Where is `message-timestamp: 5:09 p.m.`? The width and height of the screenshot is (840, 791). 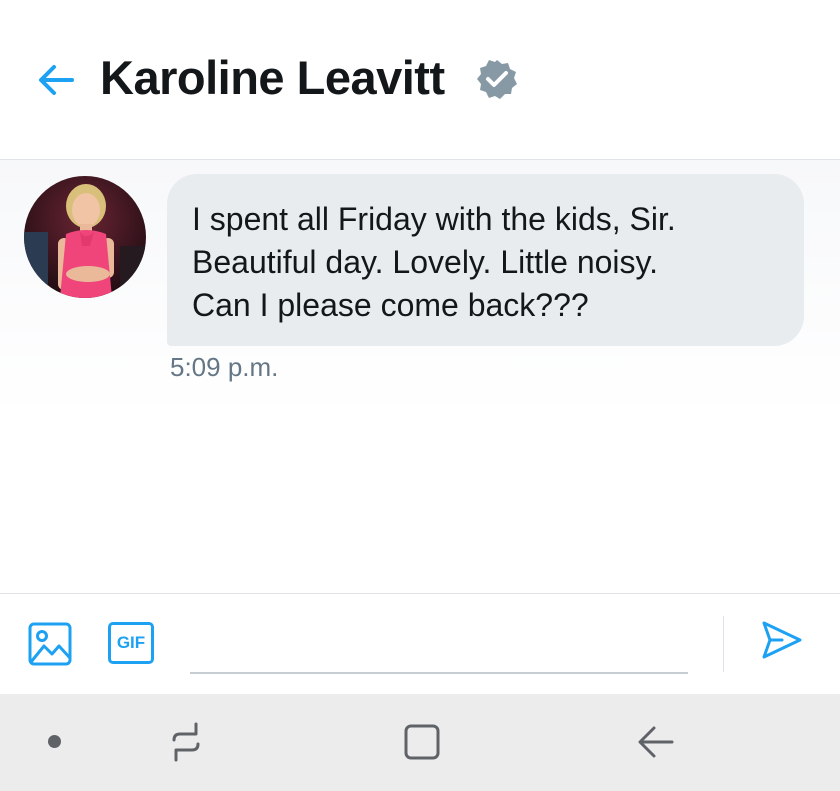 message-timestamp: 5:09 p.m. is located at coordinates (224, 367).